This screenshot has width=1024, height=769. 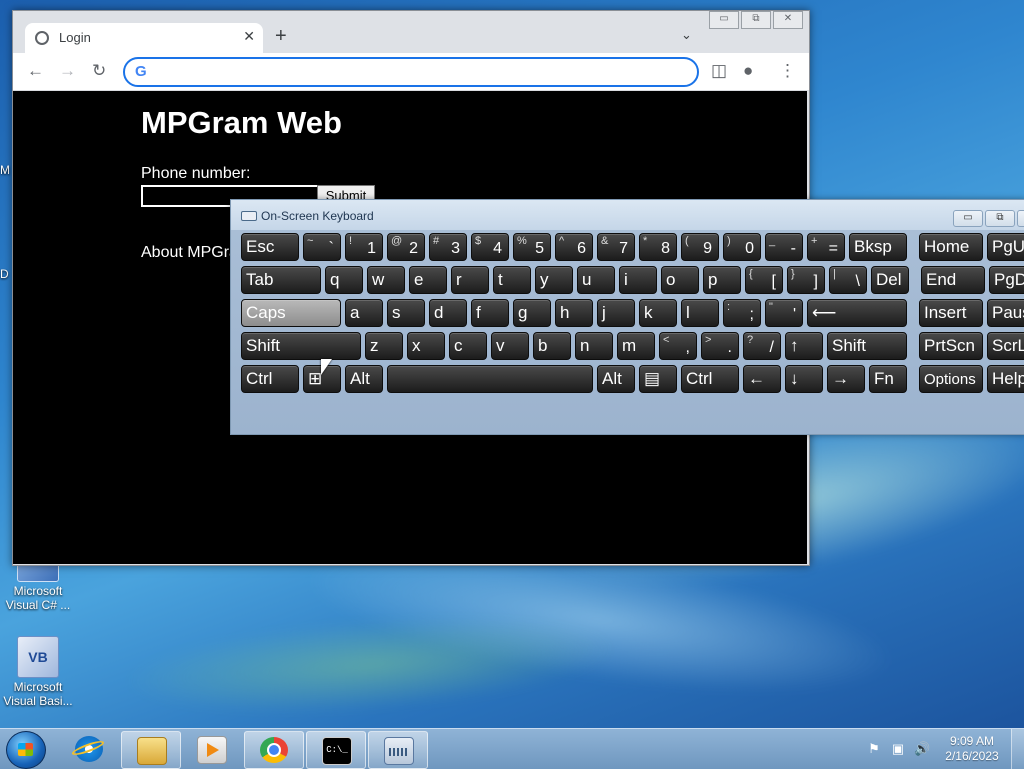 I want to click on address-bar: G, so click(x=411, y=72).